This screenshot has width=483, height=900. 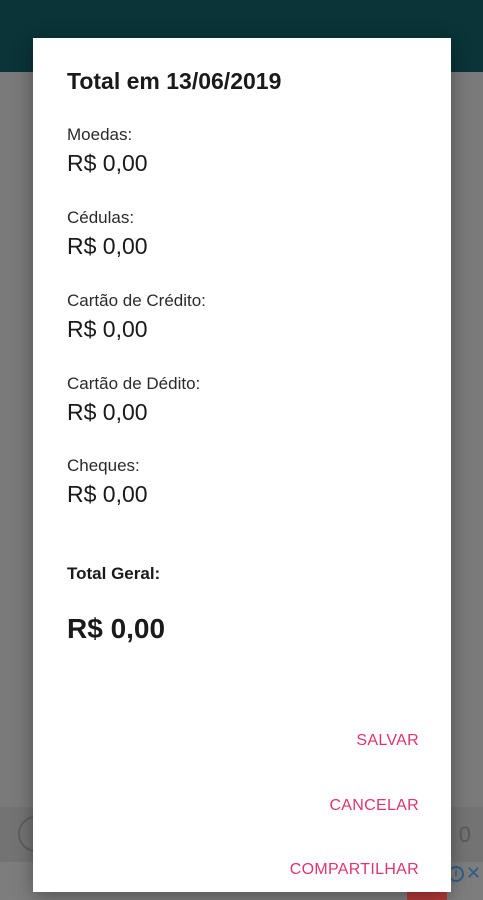 I want to click on entry-moedas: Moedas: R$ 0,00, so click(x=107, y=151).